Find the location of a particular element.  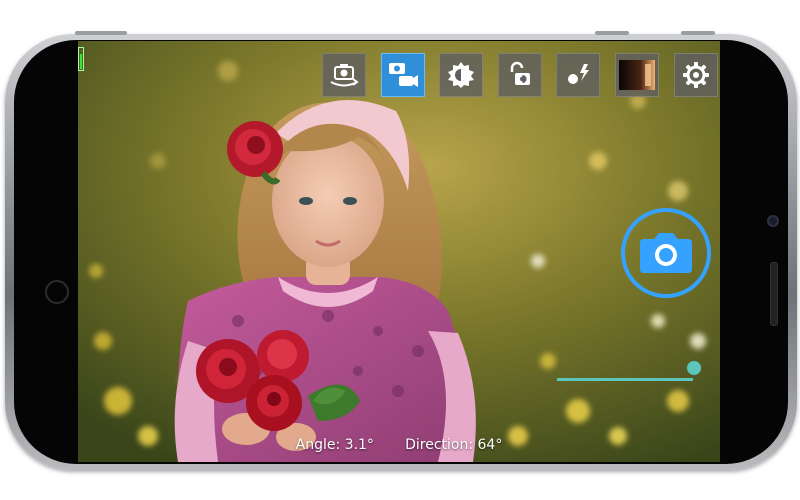

shutter-button is located at coordinates (666, 253).